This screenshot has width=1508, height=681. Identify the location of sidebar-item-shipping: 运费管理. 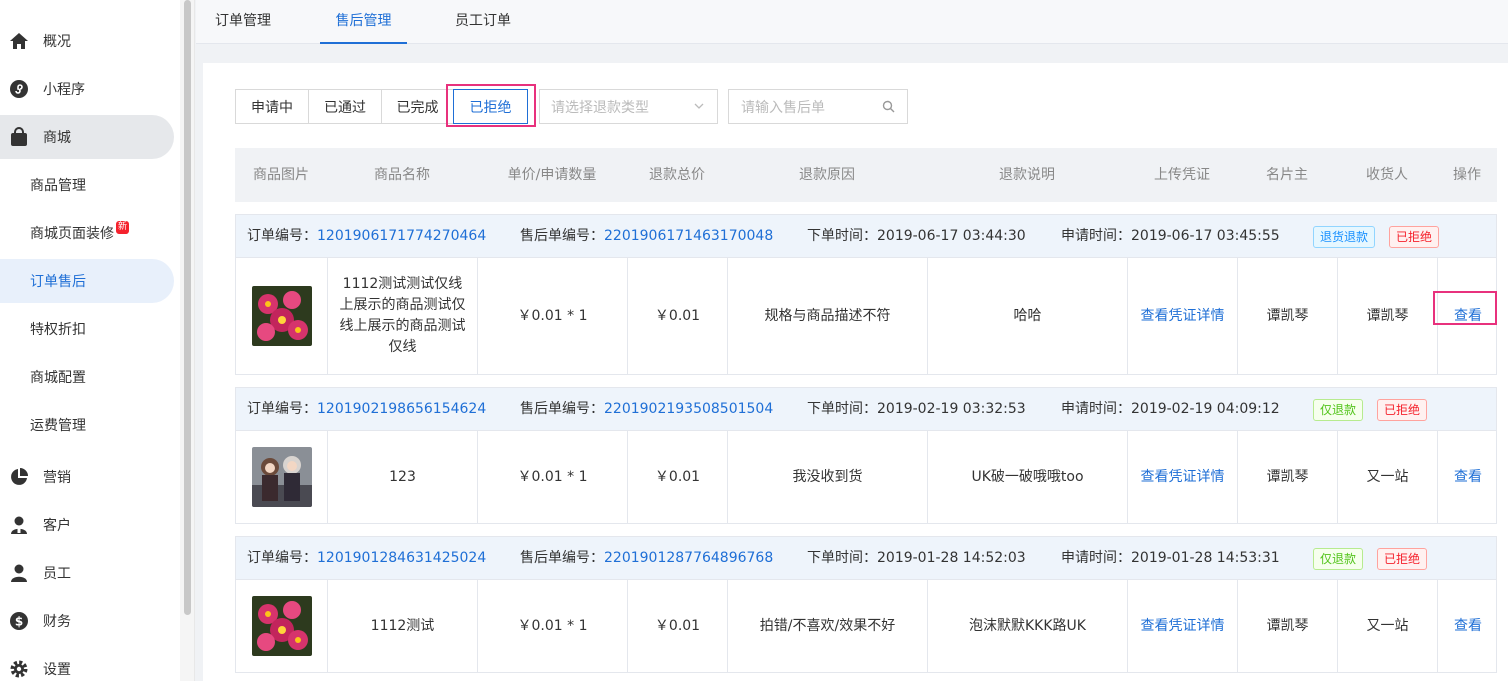
(87, 425).